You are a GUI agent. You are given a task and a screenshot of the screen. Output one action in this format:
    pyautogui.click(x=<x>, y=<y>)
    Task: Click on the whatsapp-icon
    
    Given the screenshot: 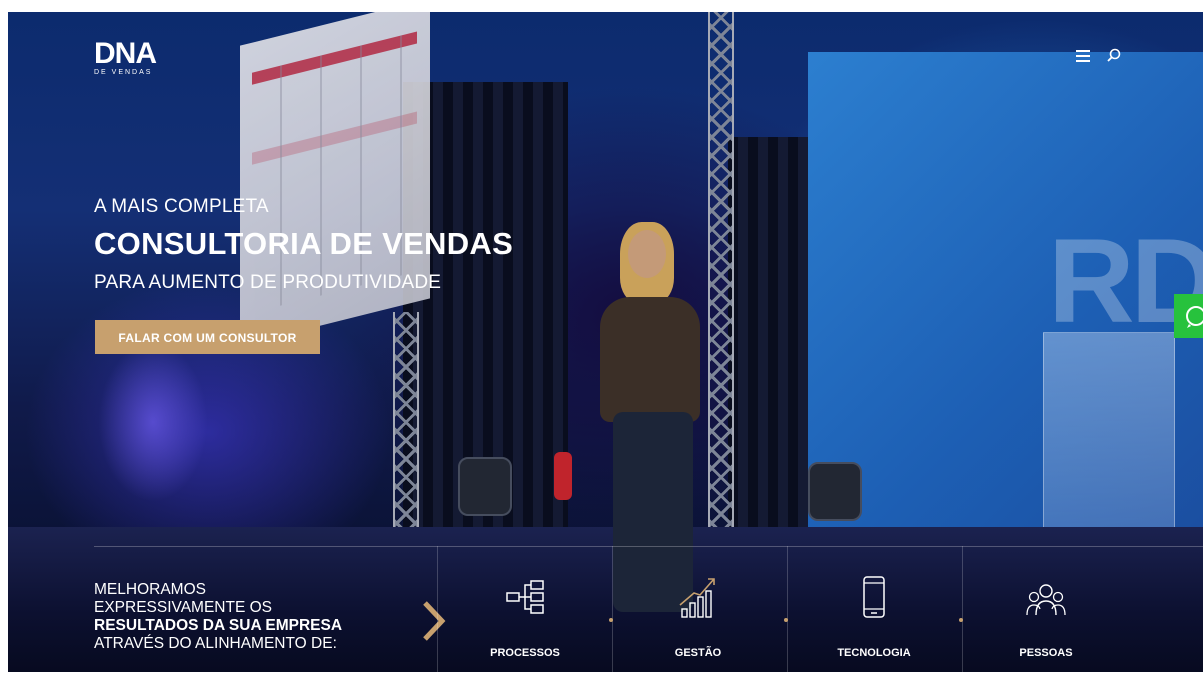 What is the action you would take?
    pyautogui.click(x=1194, y=317)
    